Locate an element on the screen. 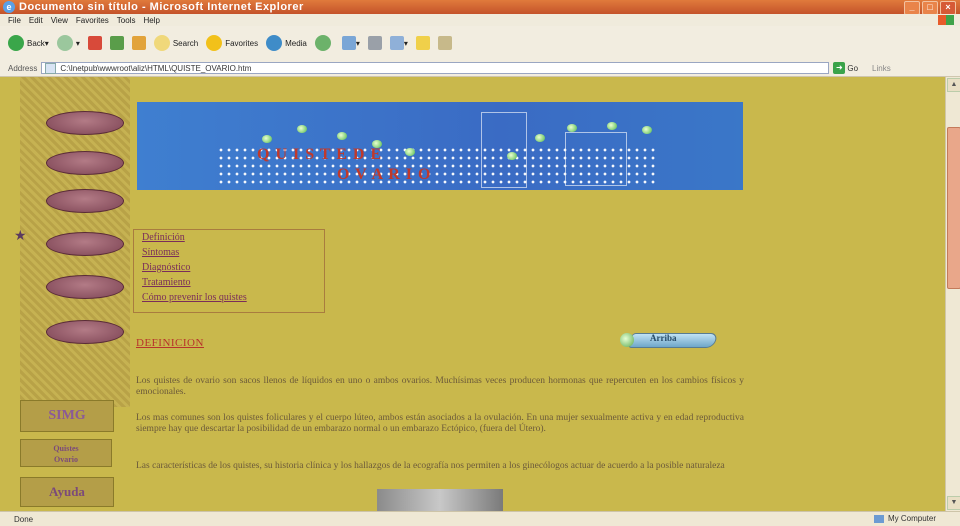 Image resolution: width=960 pixels, height=526 pixels. computer-icon is located at coordinates (878, 518).